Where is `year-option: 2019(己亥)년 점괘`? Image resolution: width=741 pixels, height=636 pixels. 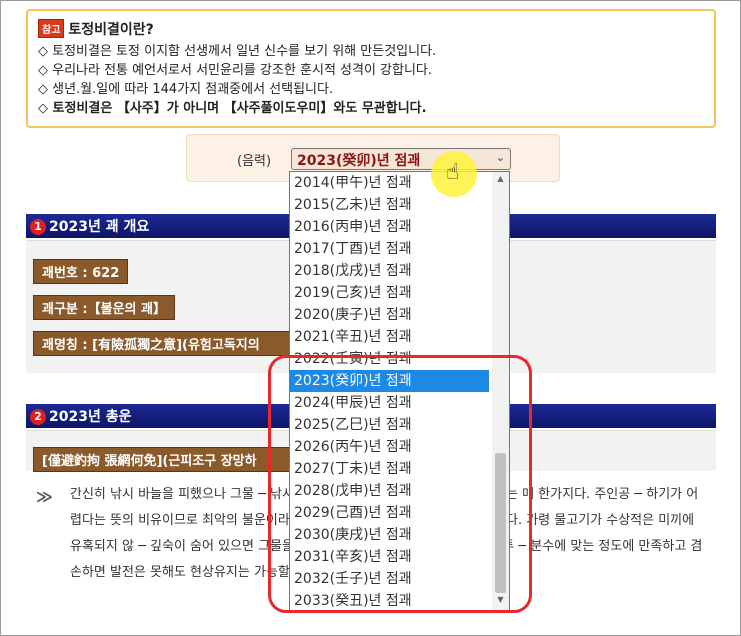
year-option: 2019(己亥)년 점괘 is located at coordinates (389, 293).